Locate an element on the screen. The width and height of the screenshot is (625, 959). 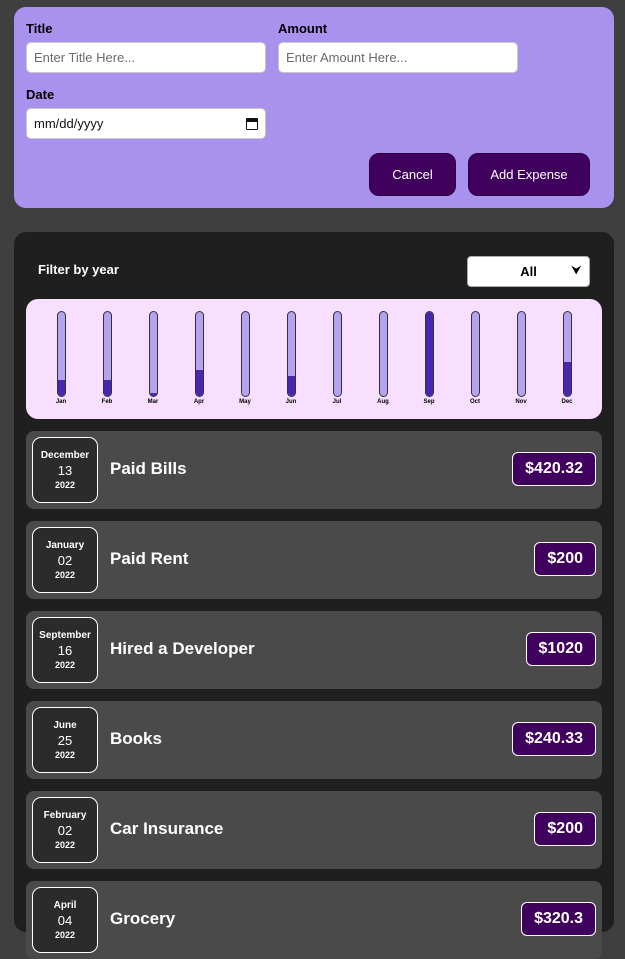
add-expense-button: Add Expense is located at coordinates (529, 174).